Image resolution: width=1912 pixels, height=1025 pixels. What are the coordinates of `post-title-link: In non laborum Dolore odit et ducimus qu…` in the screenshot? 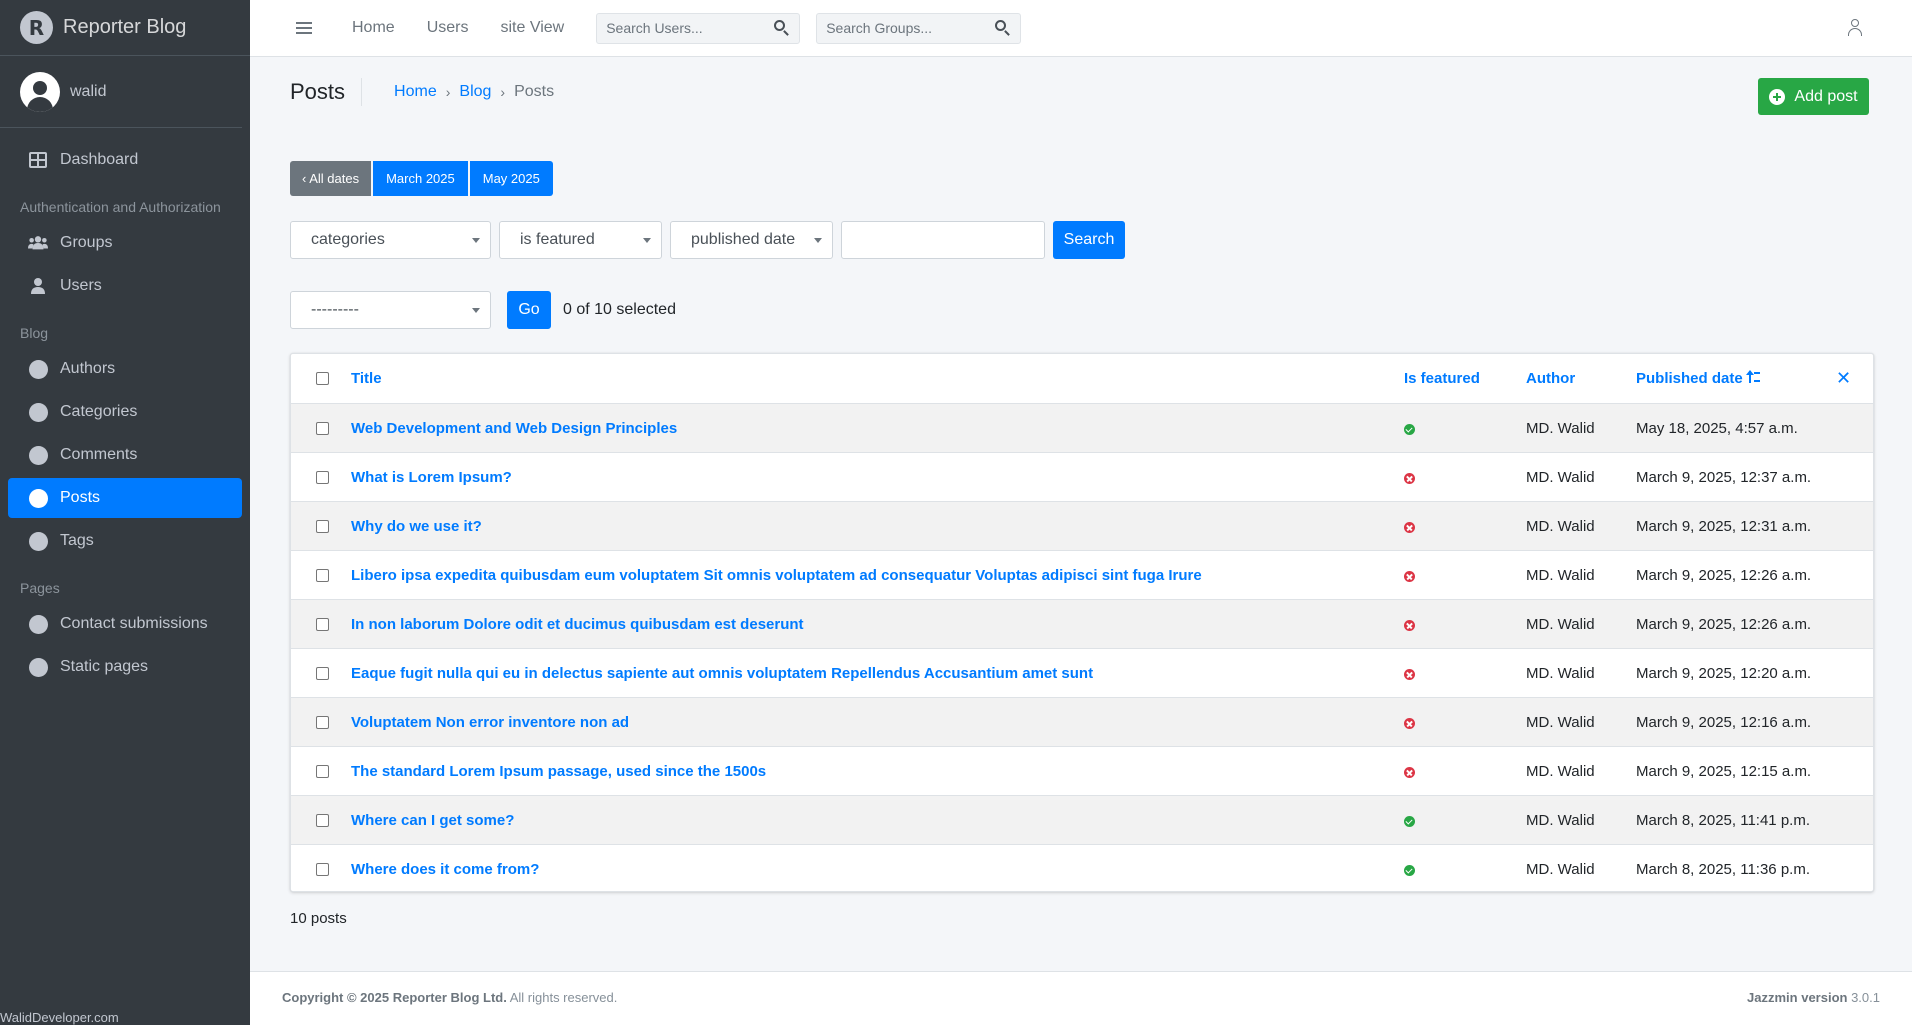 It's located at (577, 624).